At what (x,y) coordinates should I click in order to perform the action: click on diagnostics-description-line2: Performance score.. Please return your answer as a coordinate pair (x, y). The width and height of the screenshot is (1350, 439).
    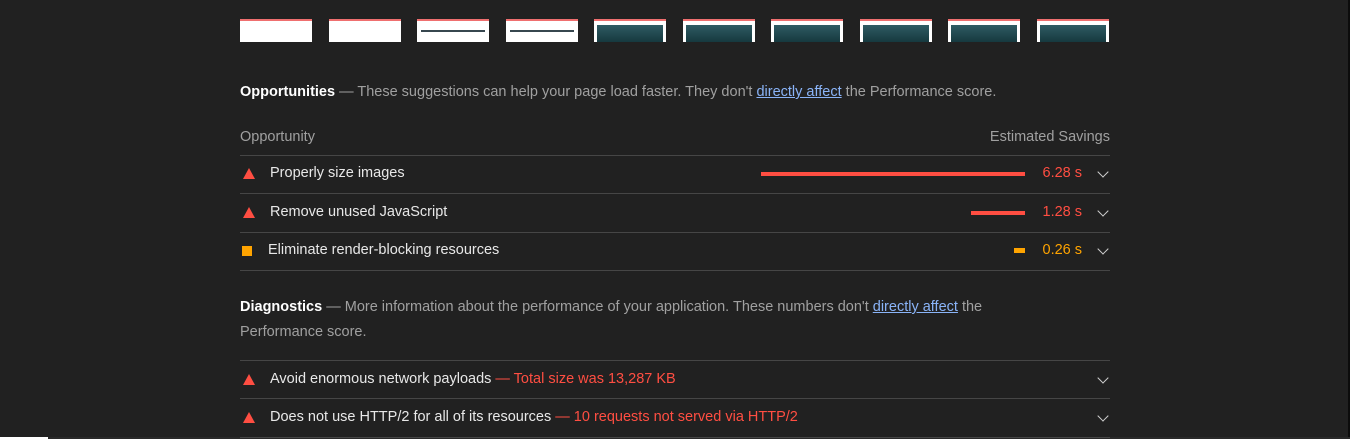
    Looking at the image, I should click on (303, 332).